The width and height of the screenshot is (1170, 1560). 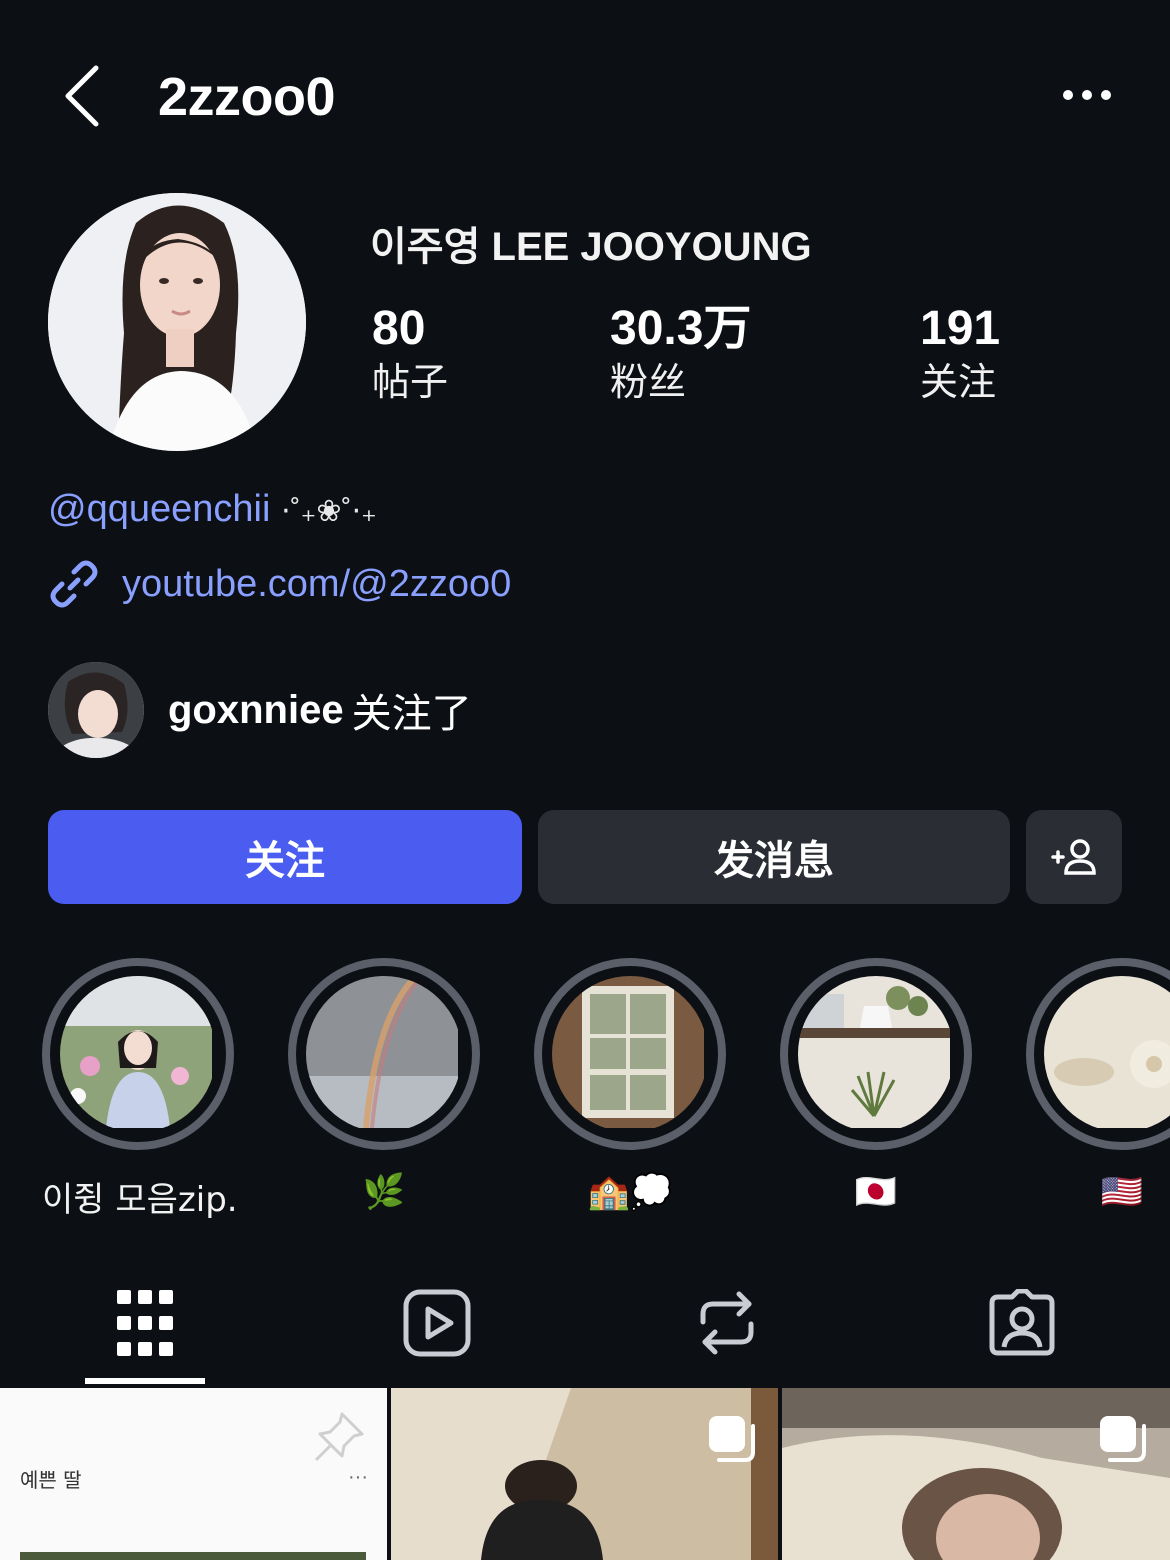 What do you see at coordinates (74, 584) in the screenshot?
I see `link-icon` at bounding box center [74, 584].